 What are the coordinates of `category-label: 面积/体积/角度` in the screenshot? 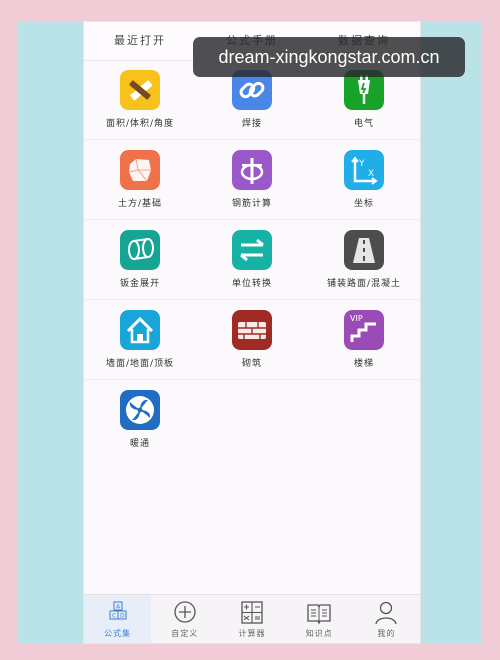 It's located at (140, 124).